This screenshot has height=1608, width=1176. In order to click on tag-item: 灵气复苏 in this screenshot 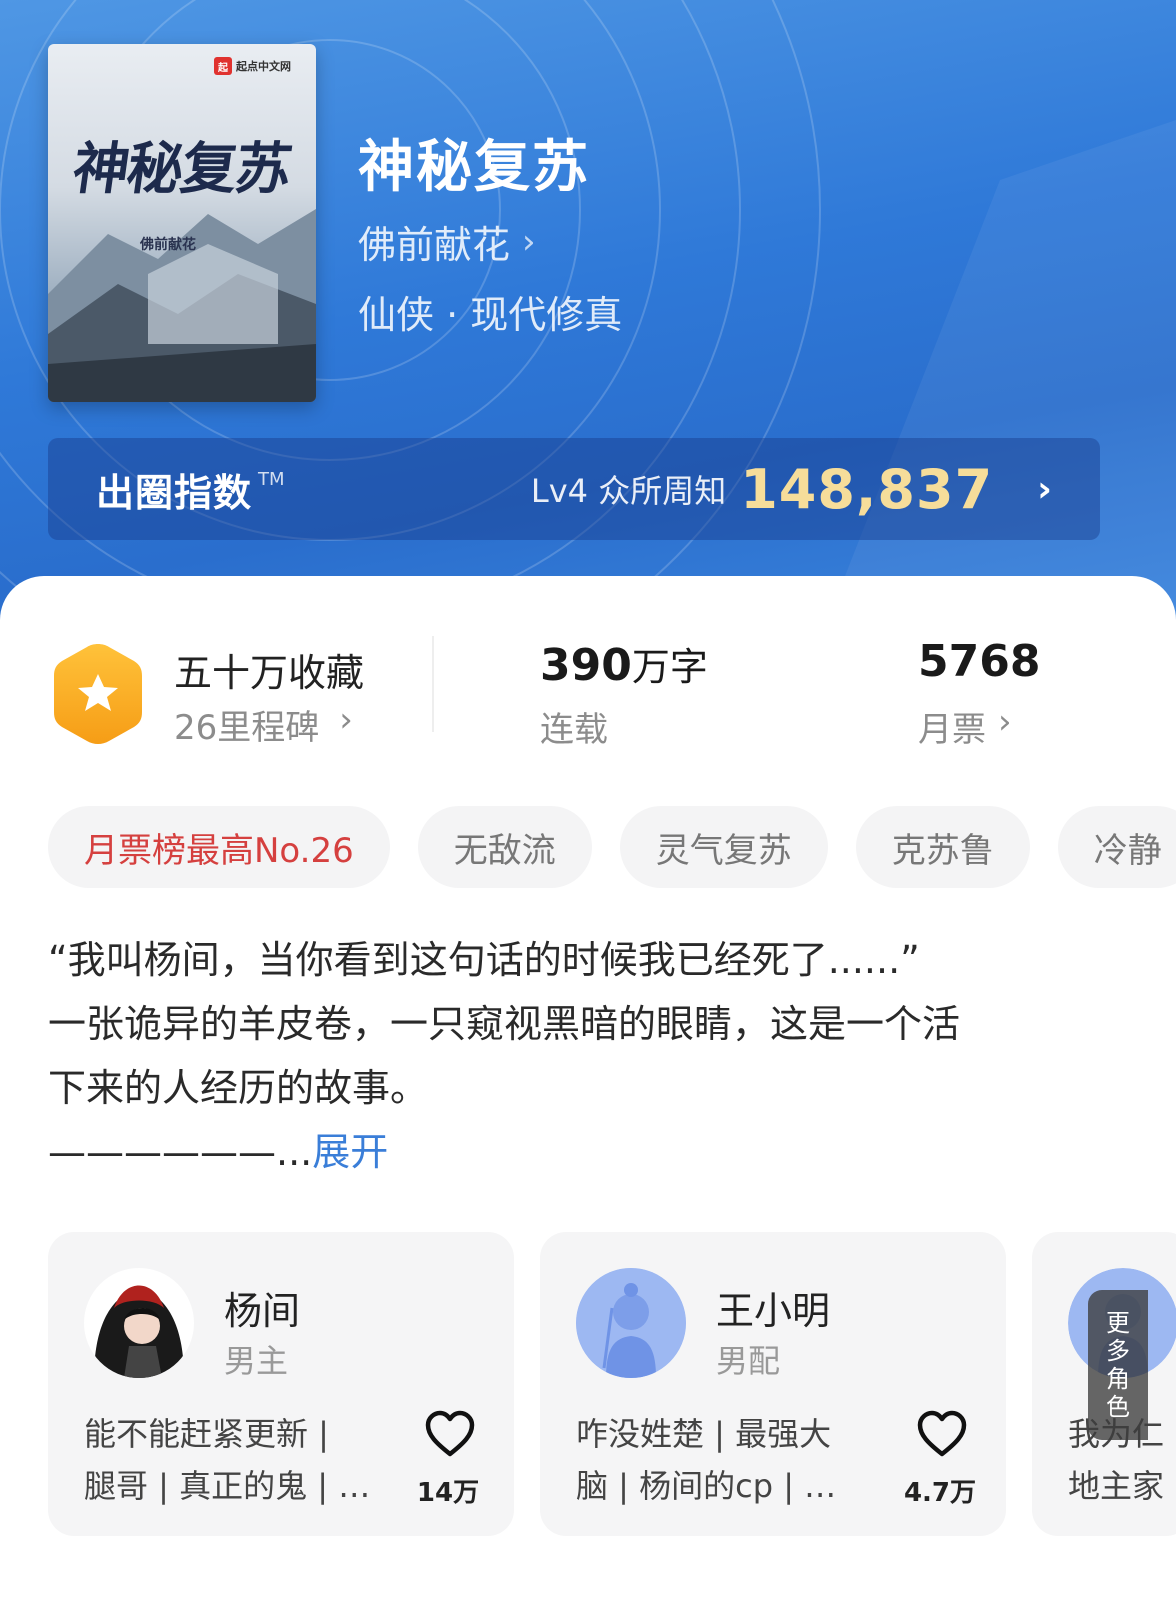, I will do `click(723, 847)`.